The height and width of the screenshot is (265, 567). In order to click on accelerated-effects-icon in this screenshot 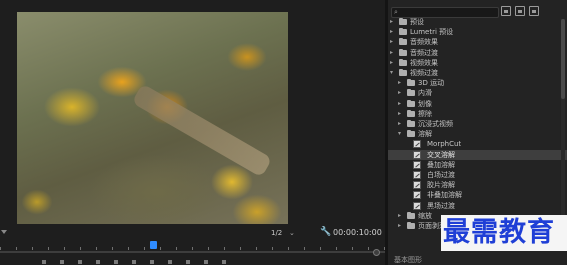, I will do `click(506, 11)`.